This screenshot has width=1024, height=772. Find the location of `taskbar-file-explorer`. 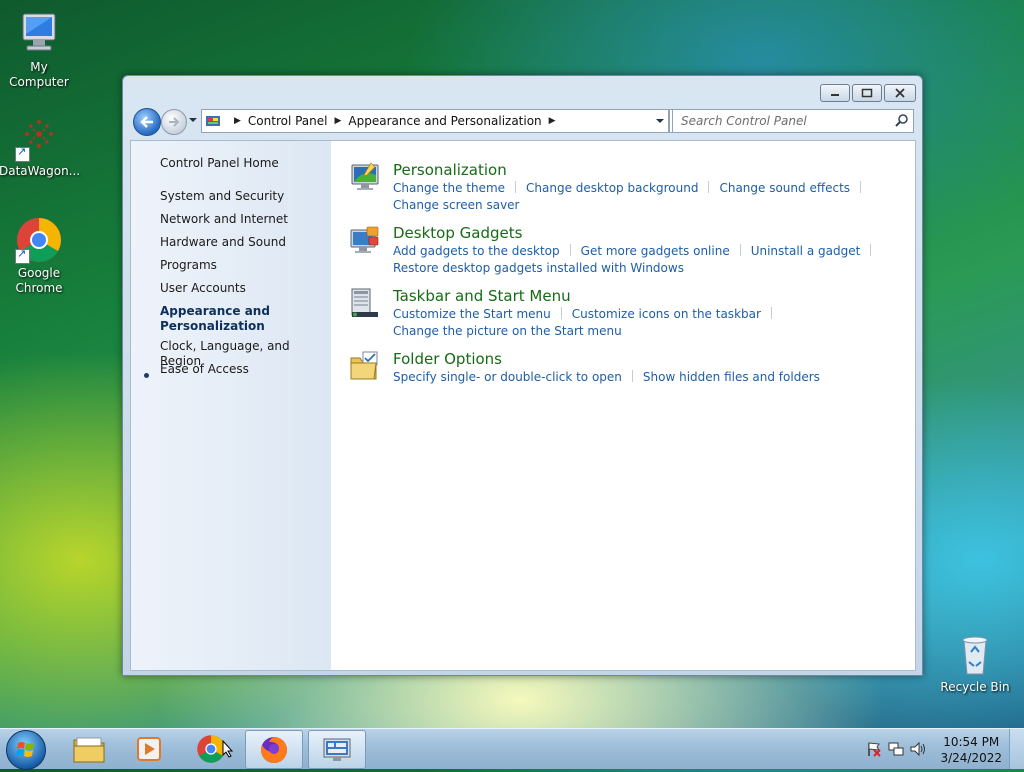

taskbar-file-explorer is located at coordinates (89, 748).